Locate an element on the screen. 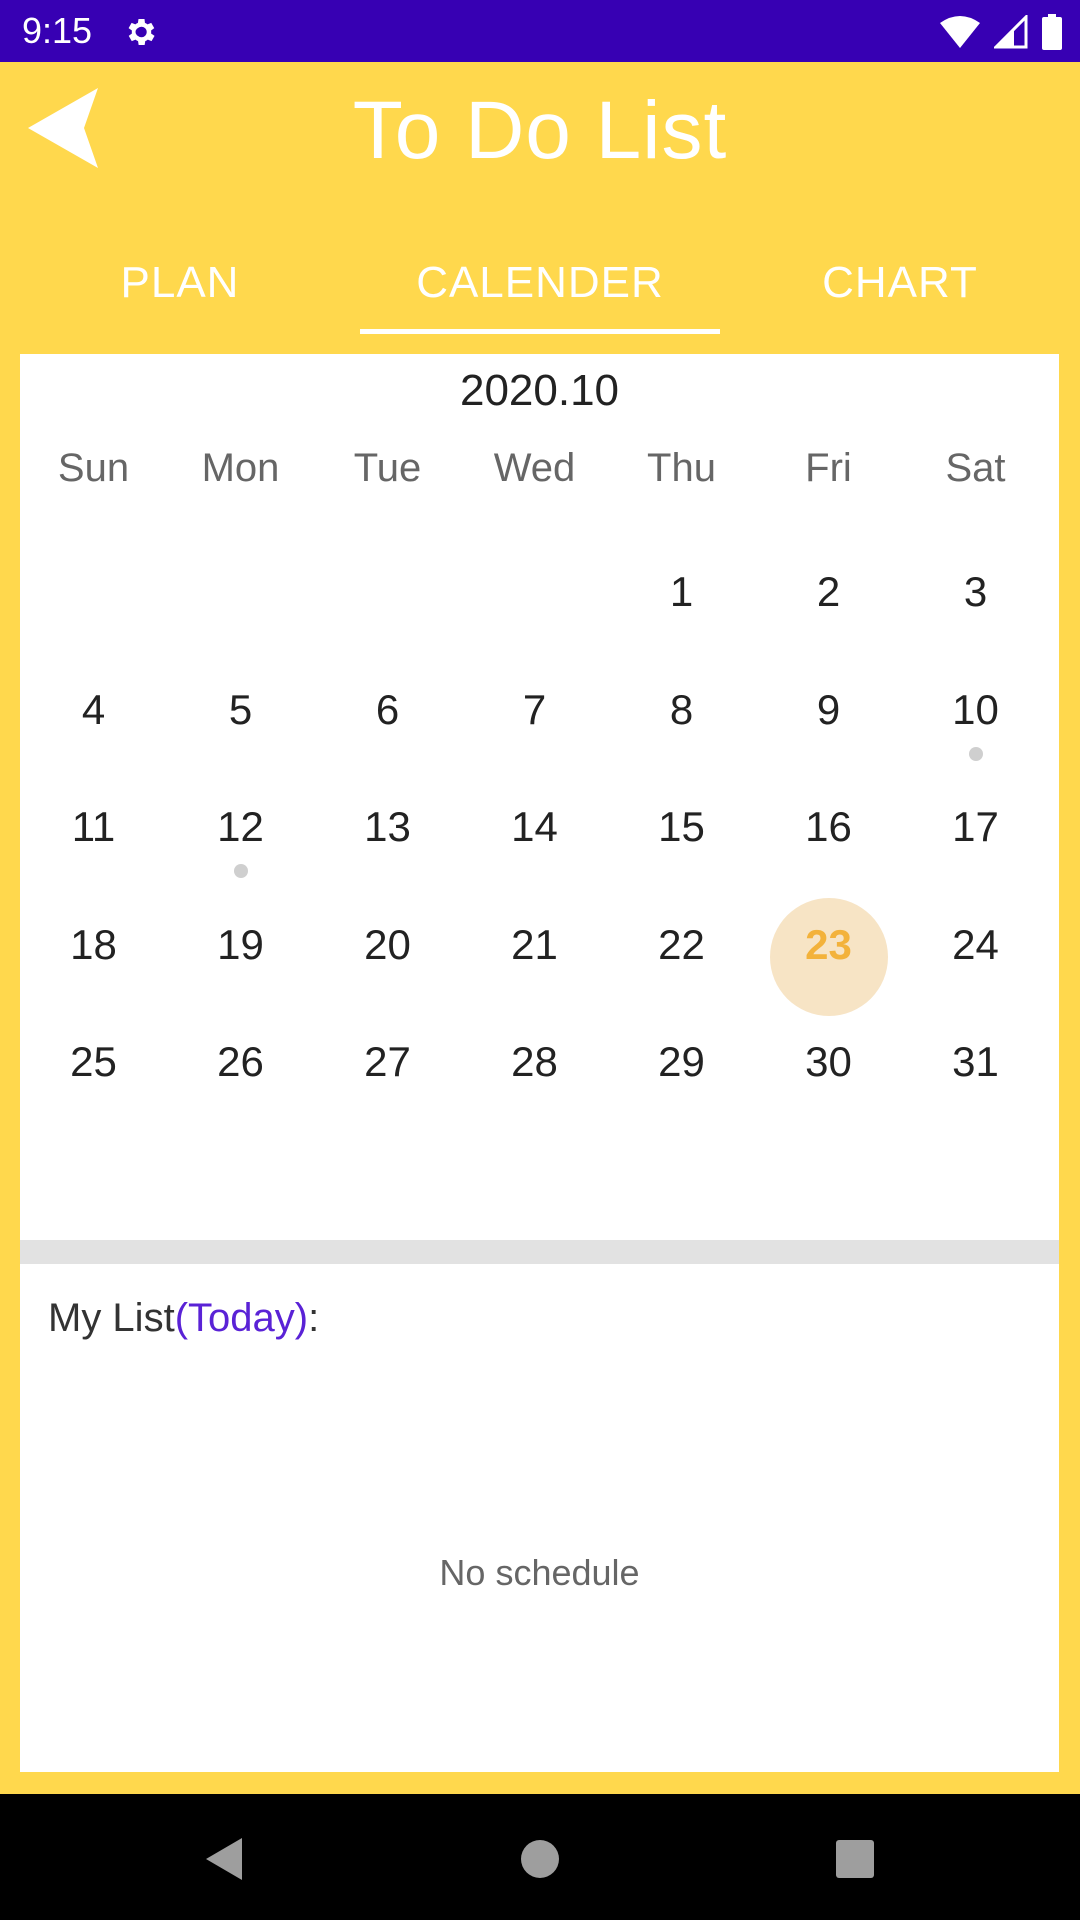 Image resolution: width=1080 pixels, height=1920 pixels. calendar-day-8: 8 is located at coordinates (681, 711).